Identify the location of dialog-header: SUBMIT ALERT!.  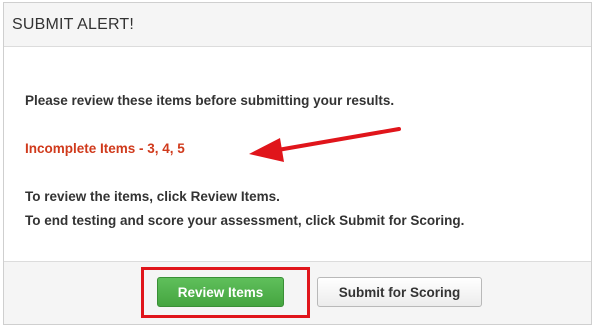
(297, 25).